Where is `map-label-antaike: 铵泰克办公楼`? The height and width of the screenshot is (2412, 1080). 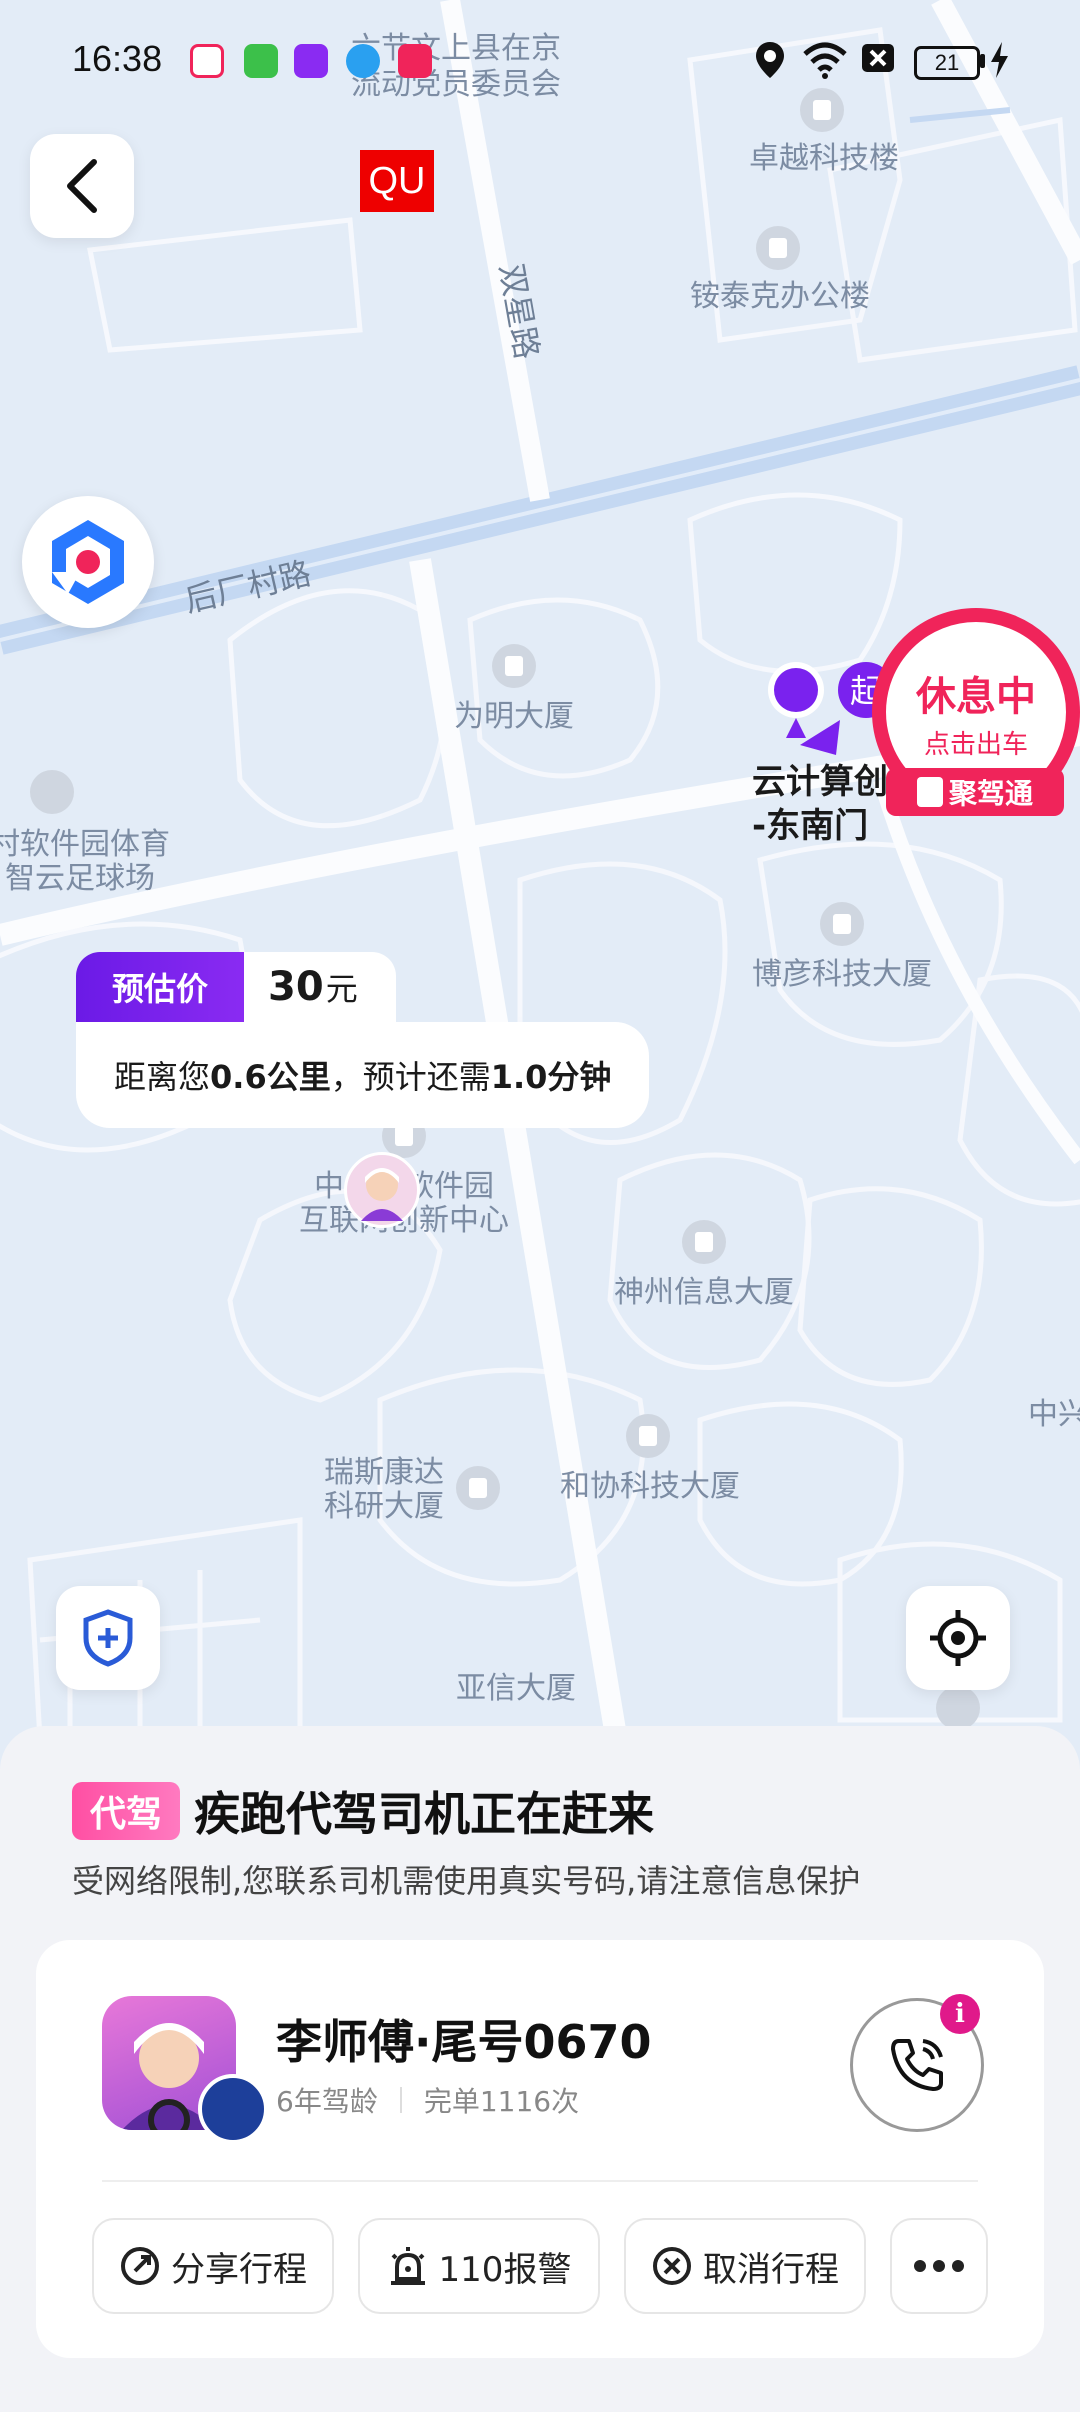
map-label-antaike: 铵泰克办公楼 is located at coordinates (780, 296).